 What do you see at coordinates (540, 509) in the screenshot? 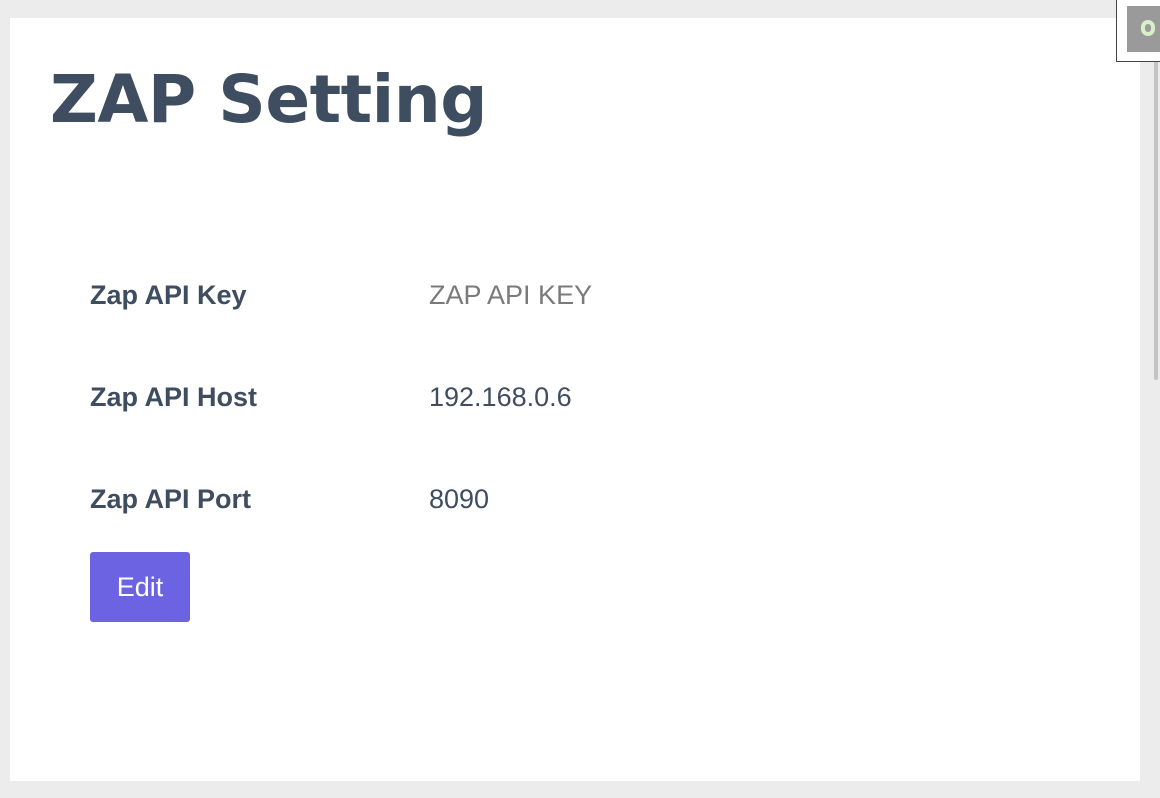
I see `setting-row-api-port: Zap API Port 8090` at bounding box center [540, 509].